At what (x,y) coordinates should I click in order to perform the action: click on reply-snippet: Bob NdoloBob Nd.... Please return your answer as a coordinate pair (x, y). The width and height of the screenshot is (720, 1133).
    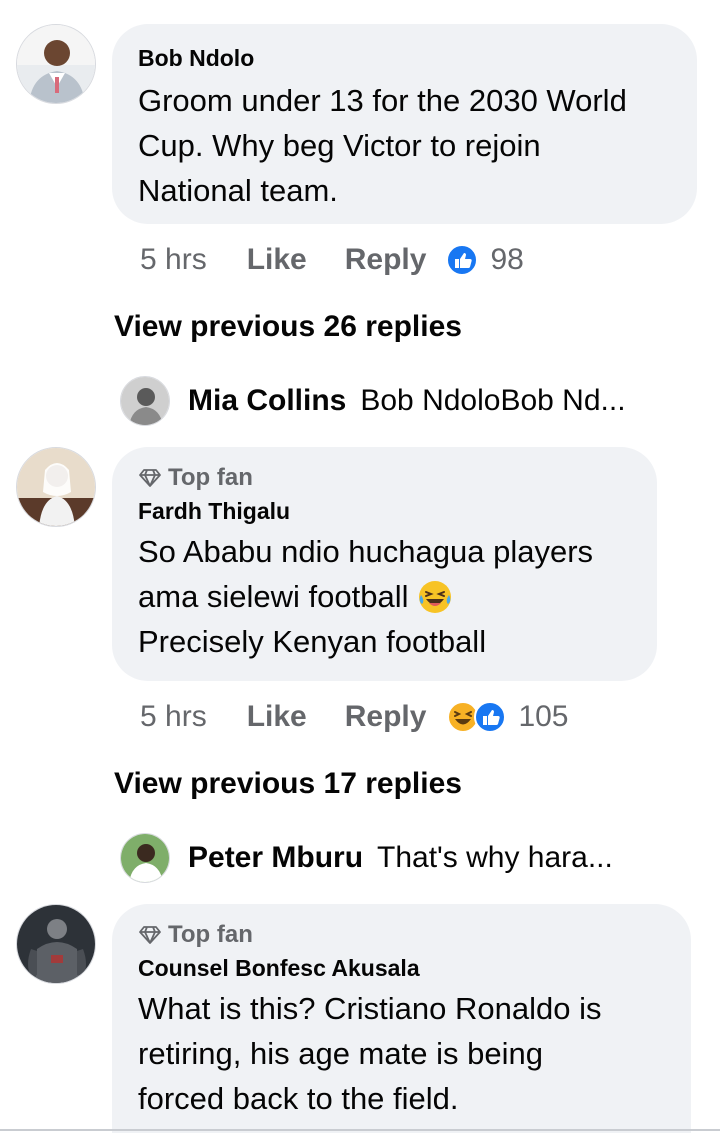
    Looking at the image, I should click on (493, 400).